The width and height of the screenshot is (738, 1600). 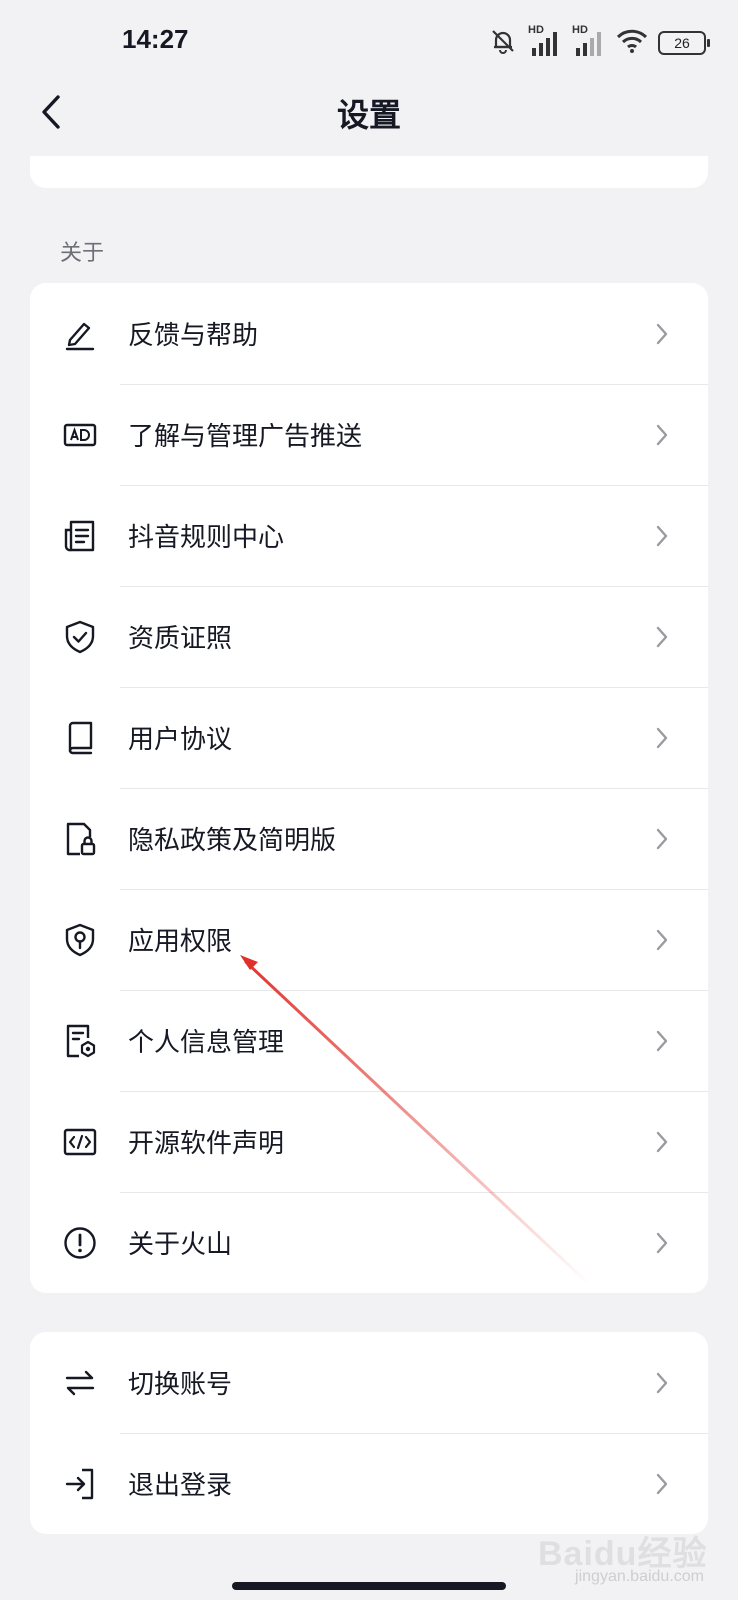 I want to click on page-title: 设置, so click(x=368, y=115).